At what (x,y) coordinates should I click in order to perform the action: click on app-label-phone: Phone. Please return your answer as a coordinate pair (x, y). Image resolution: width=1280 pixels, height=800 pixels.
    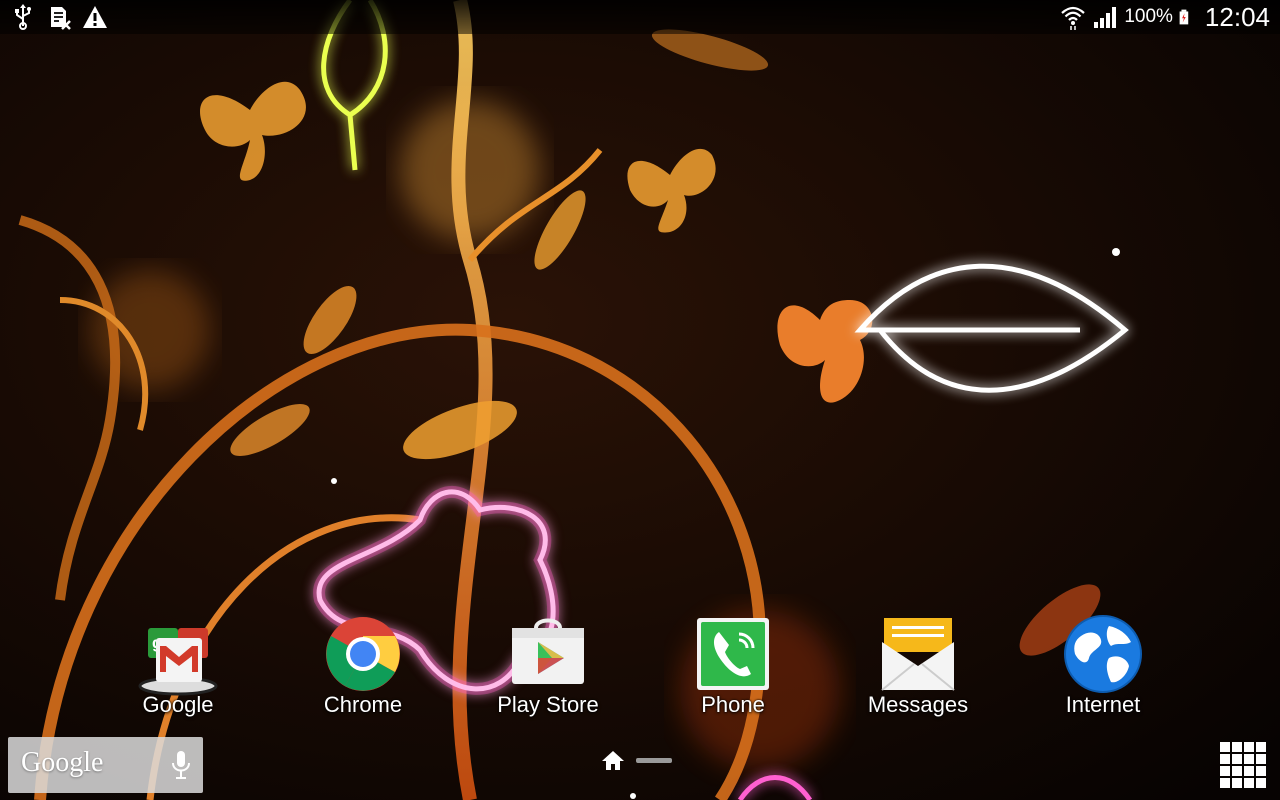
    Looking at the image, I should click on (733, 704).